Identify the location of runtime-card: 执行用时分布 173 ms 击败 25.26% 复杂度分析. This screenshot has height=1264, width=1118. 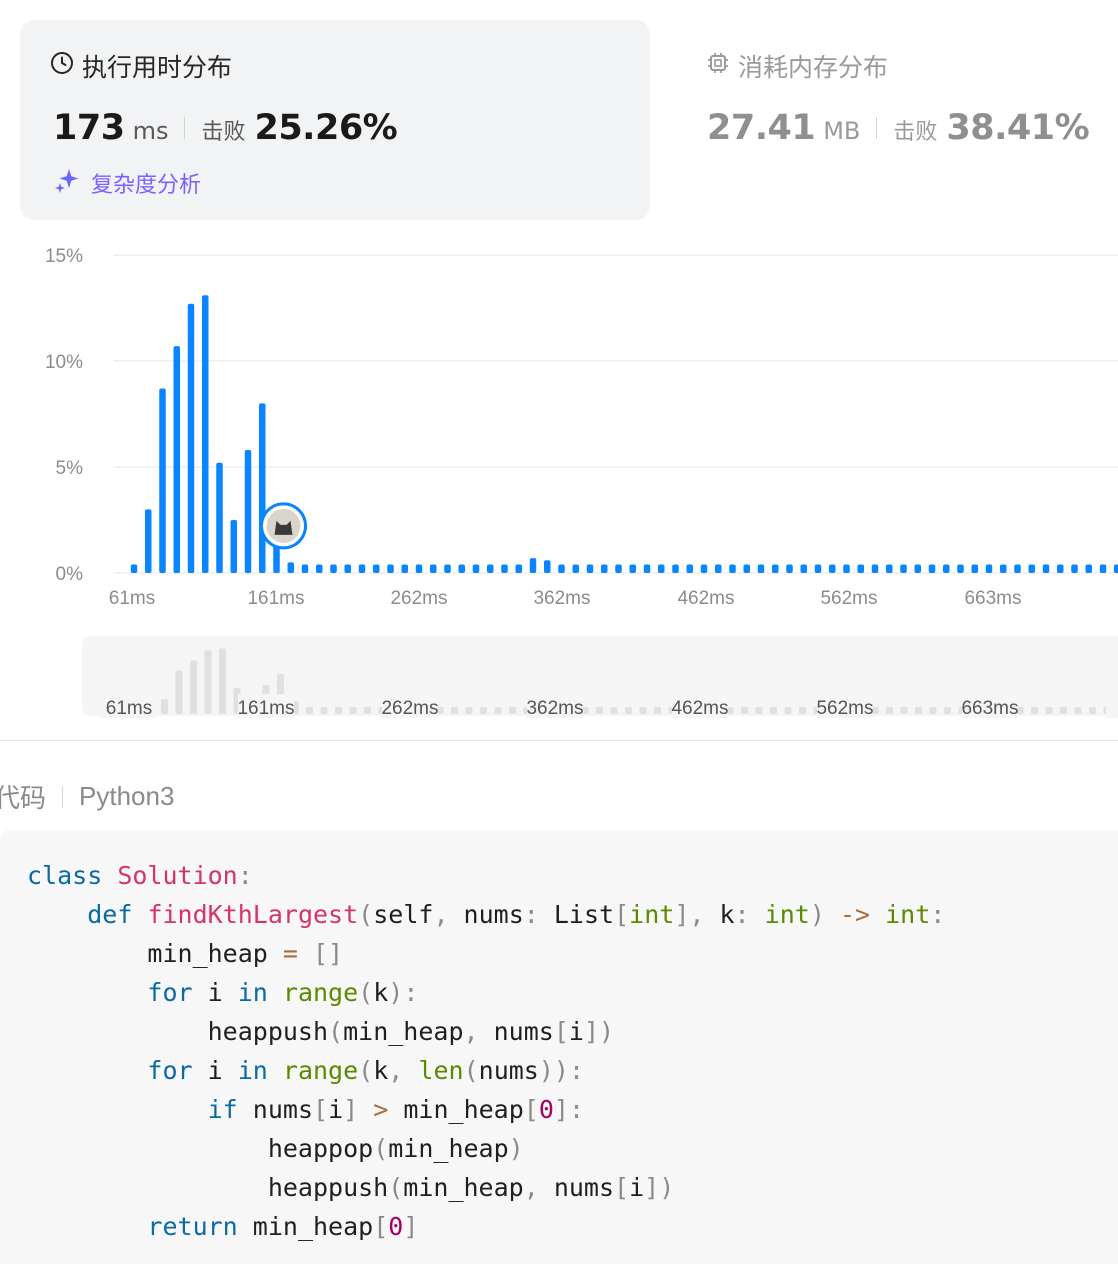
(335, 120).